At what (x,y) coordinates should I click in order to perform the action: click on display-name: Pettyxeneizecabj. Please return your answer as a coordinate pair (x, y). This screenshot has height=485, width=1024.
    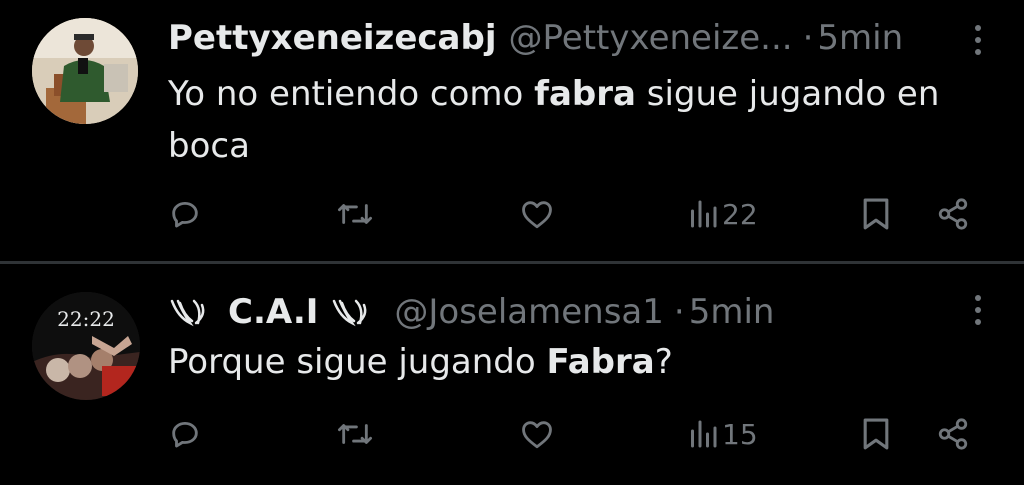
    Looking at the image, I should click on (332, 38).